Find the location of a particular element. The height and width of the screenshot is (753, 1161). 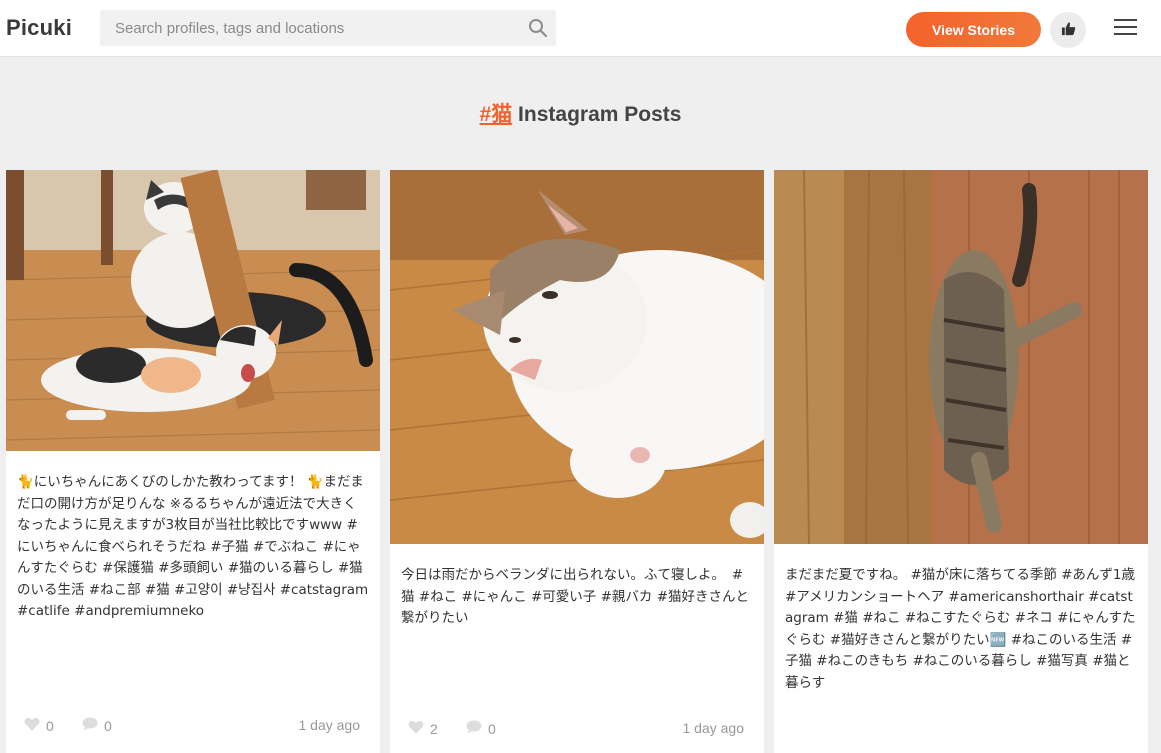

thumbs-up-icon is located at coordinates (1068, 30).